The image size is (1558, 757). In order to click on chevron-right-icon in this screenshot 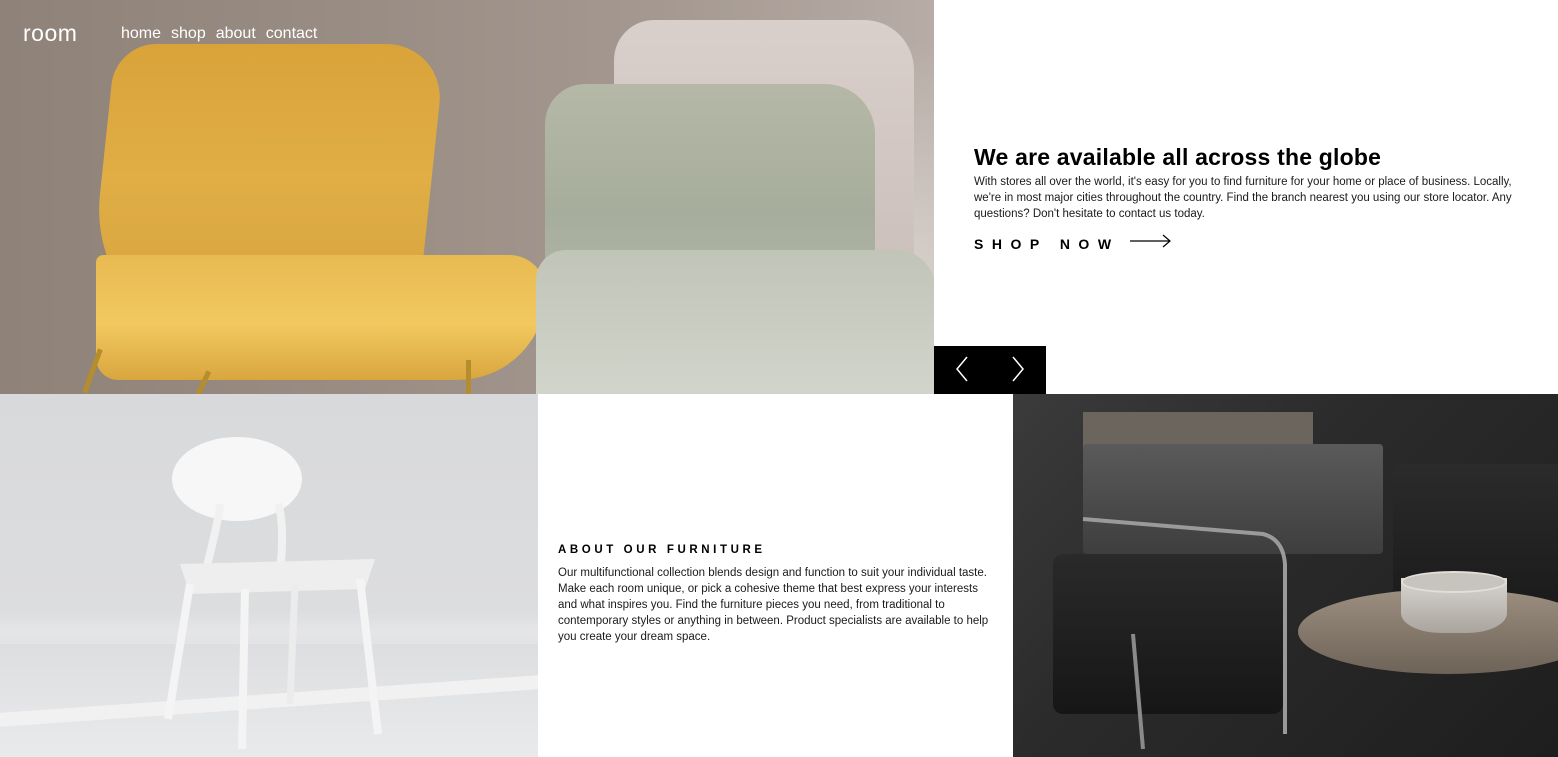, I will do `click(1018, 370)`.